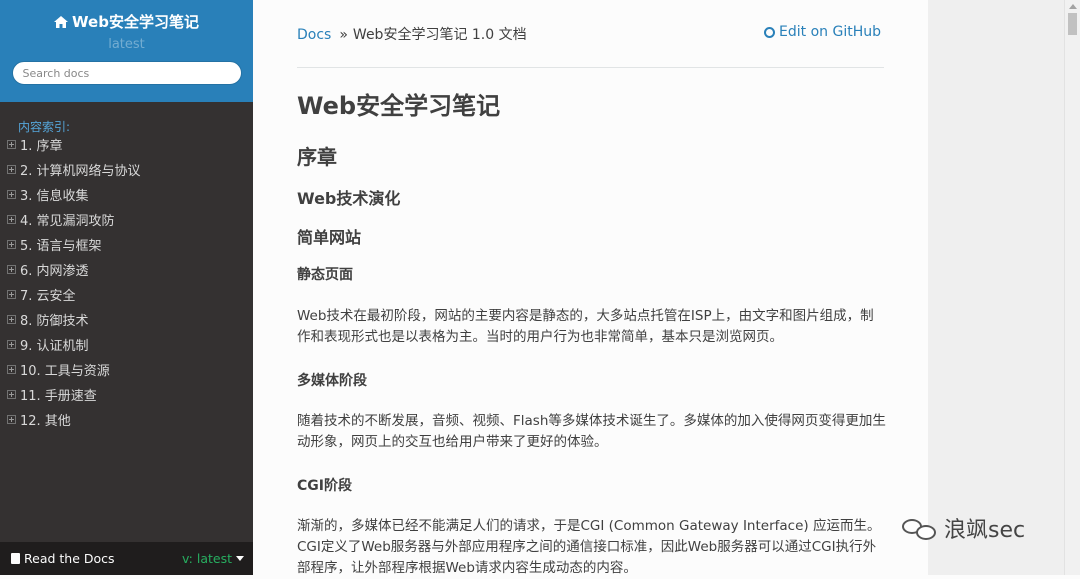 The width and height of the screenshot is (1080, 579). I want to click on version-label: latest, so click(126, 44).